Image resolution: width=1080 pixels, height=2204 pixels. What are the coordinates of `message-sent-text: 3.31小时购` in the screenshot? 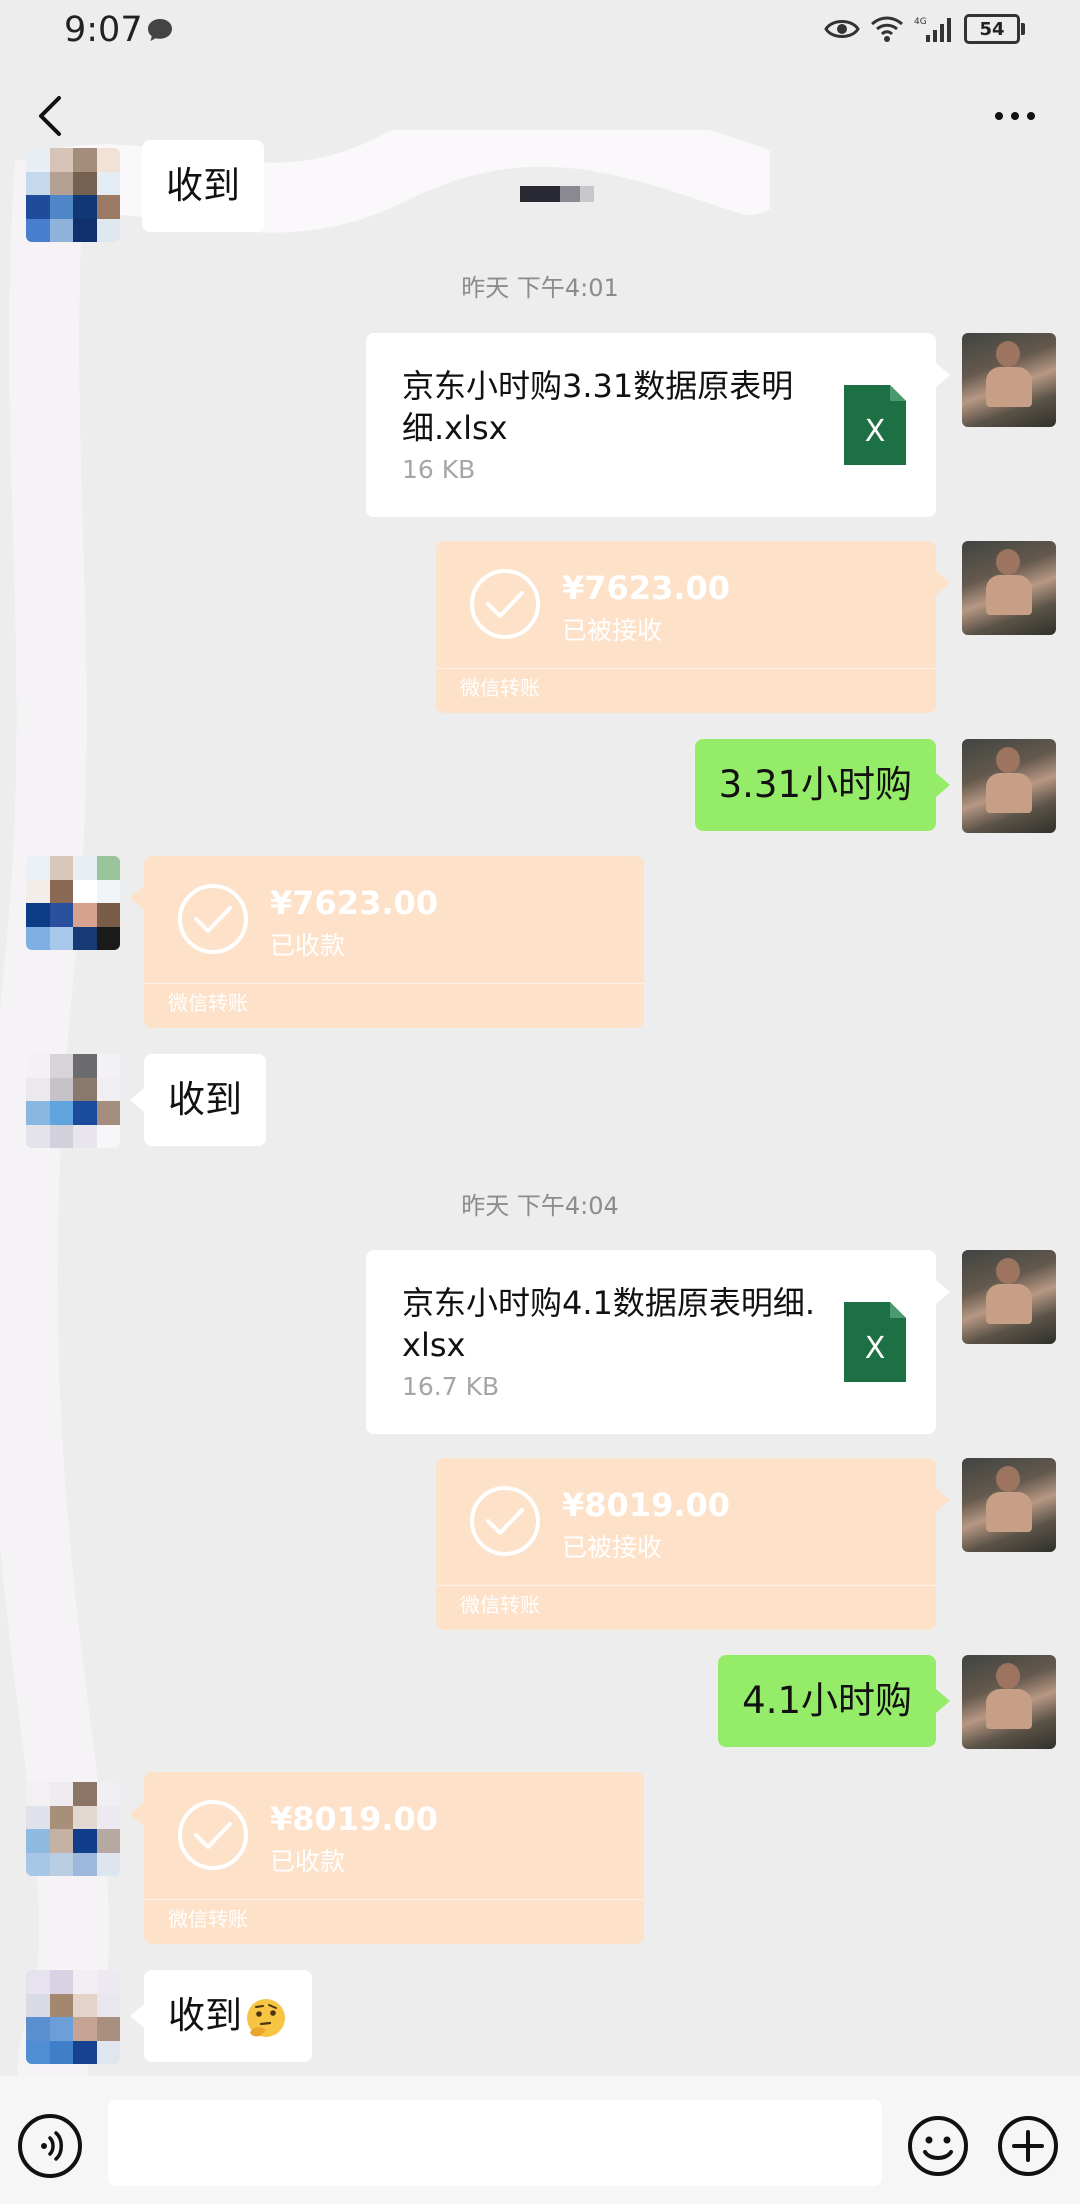 It's located at (540, 786).